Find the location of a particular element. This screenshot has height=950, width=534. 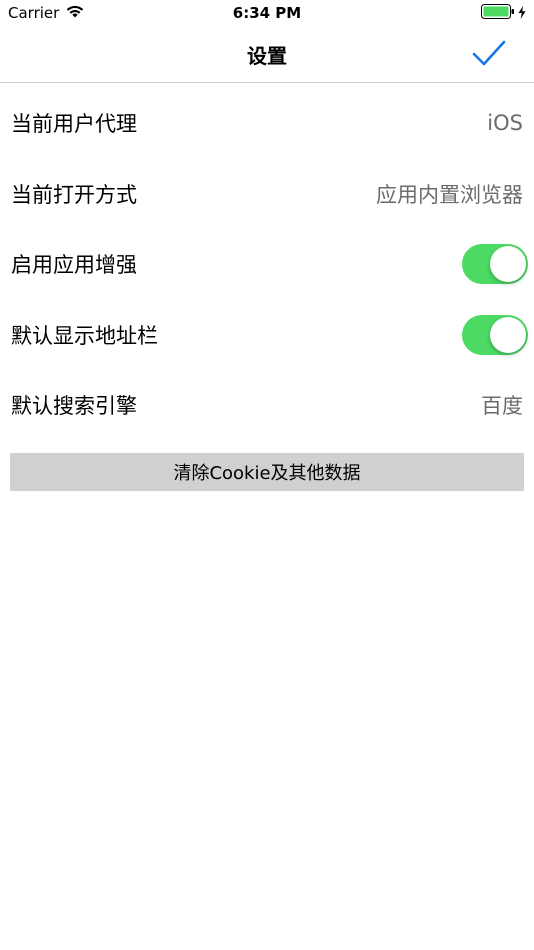

setting-row-user-agent: 当前用户代理 iOS is located at coordinates (267, 123).